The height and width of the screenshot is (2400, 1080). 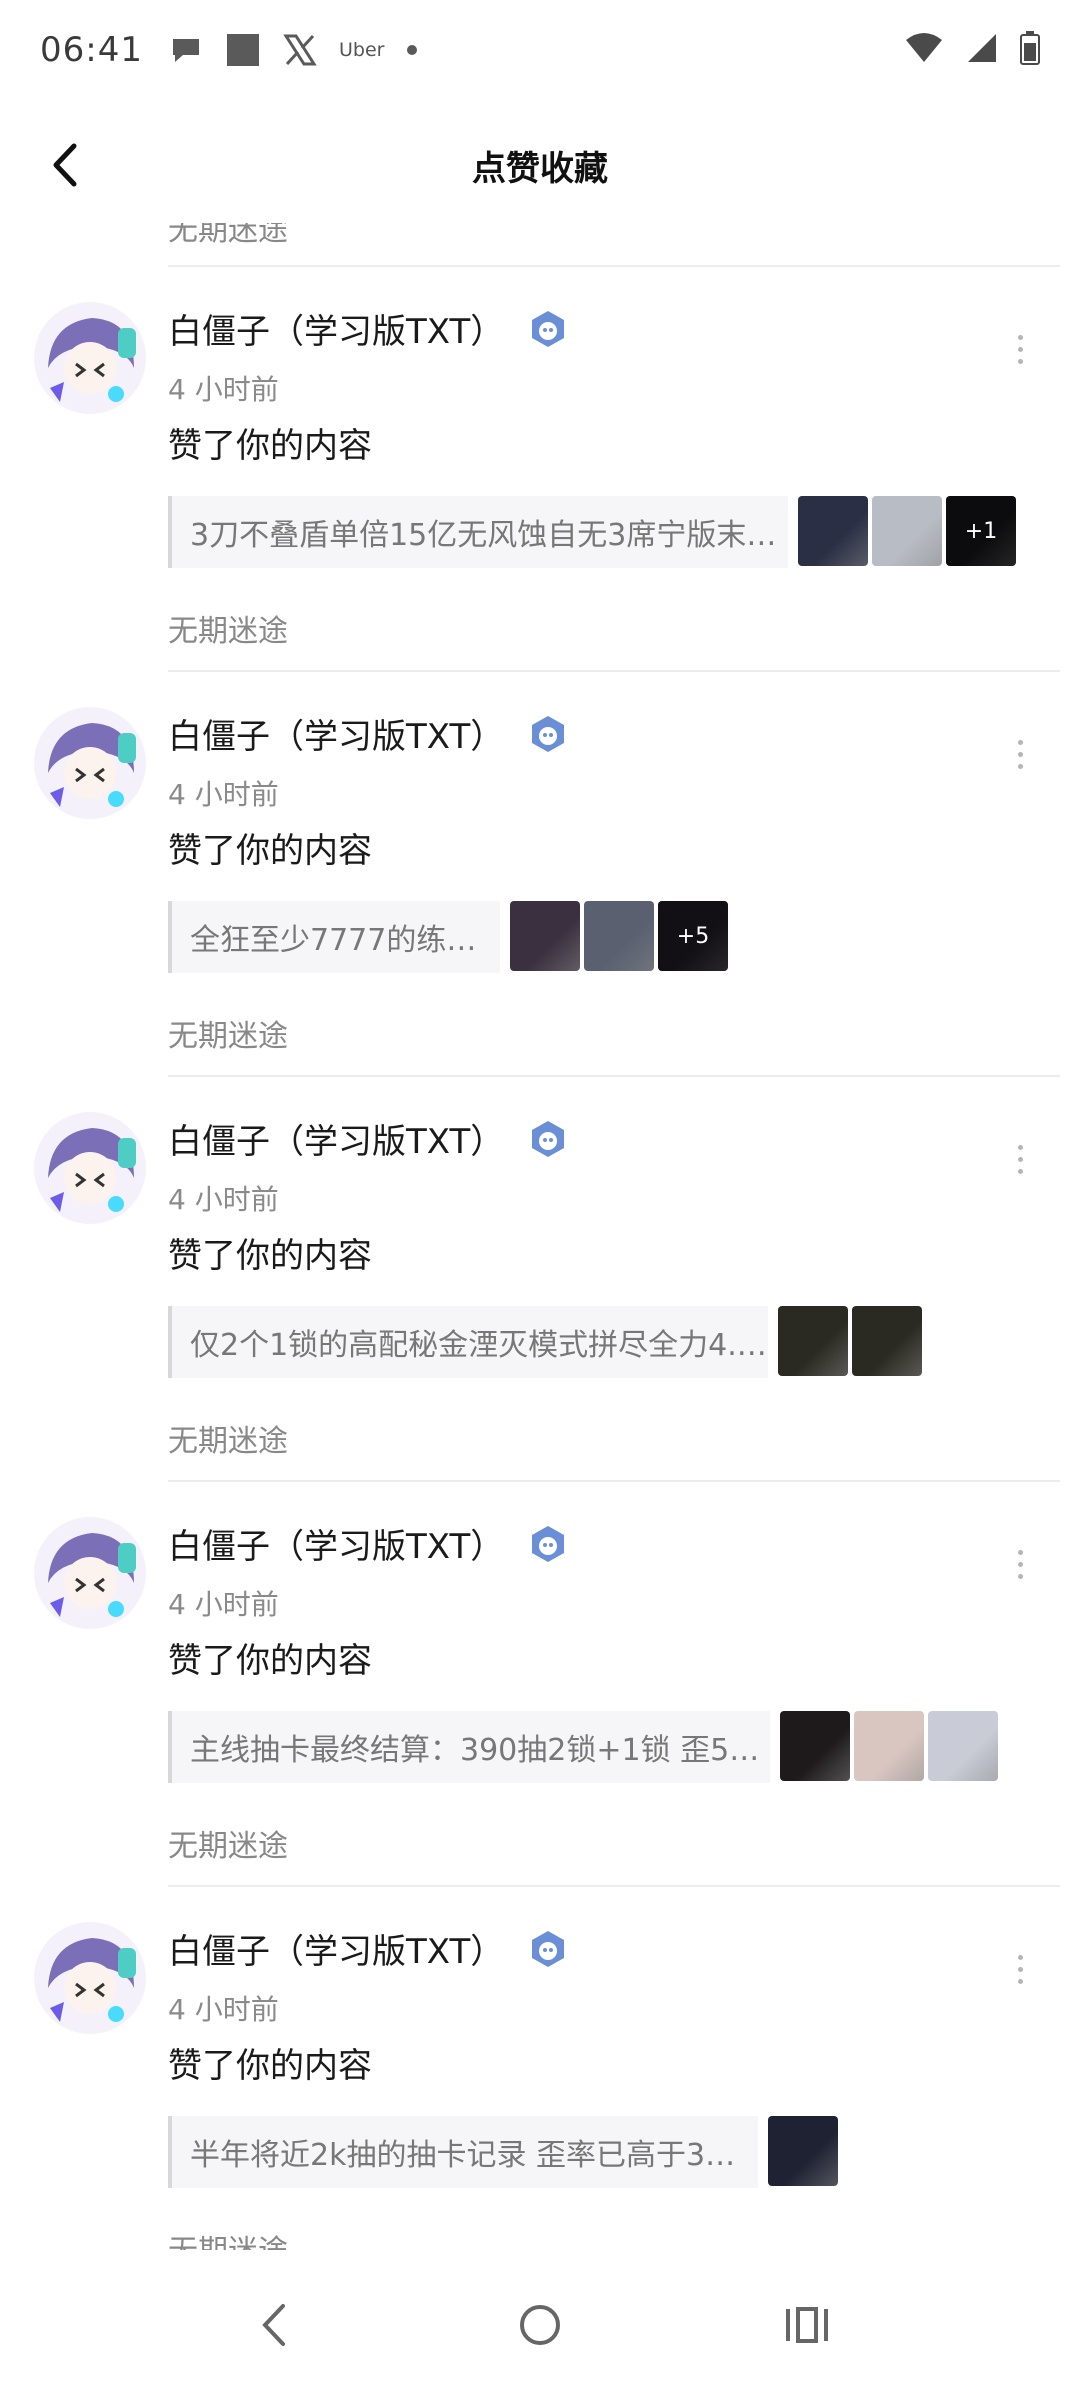 What do you see at coordinates (361, 50) in the screenshot?
I see `uber-icon: Uber` at bounding box center [361, 50].